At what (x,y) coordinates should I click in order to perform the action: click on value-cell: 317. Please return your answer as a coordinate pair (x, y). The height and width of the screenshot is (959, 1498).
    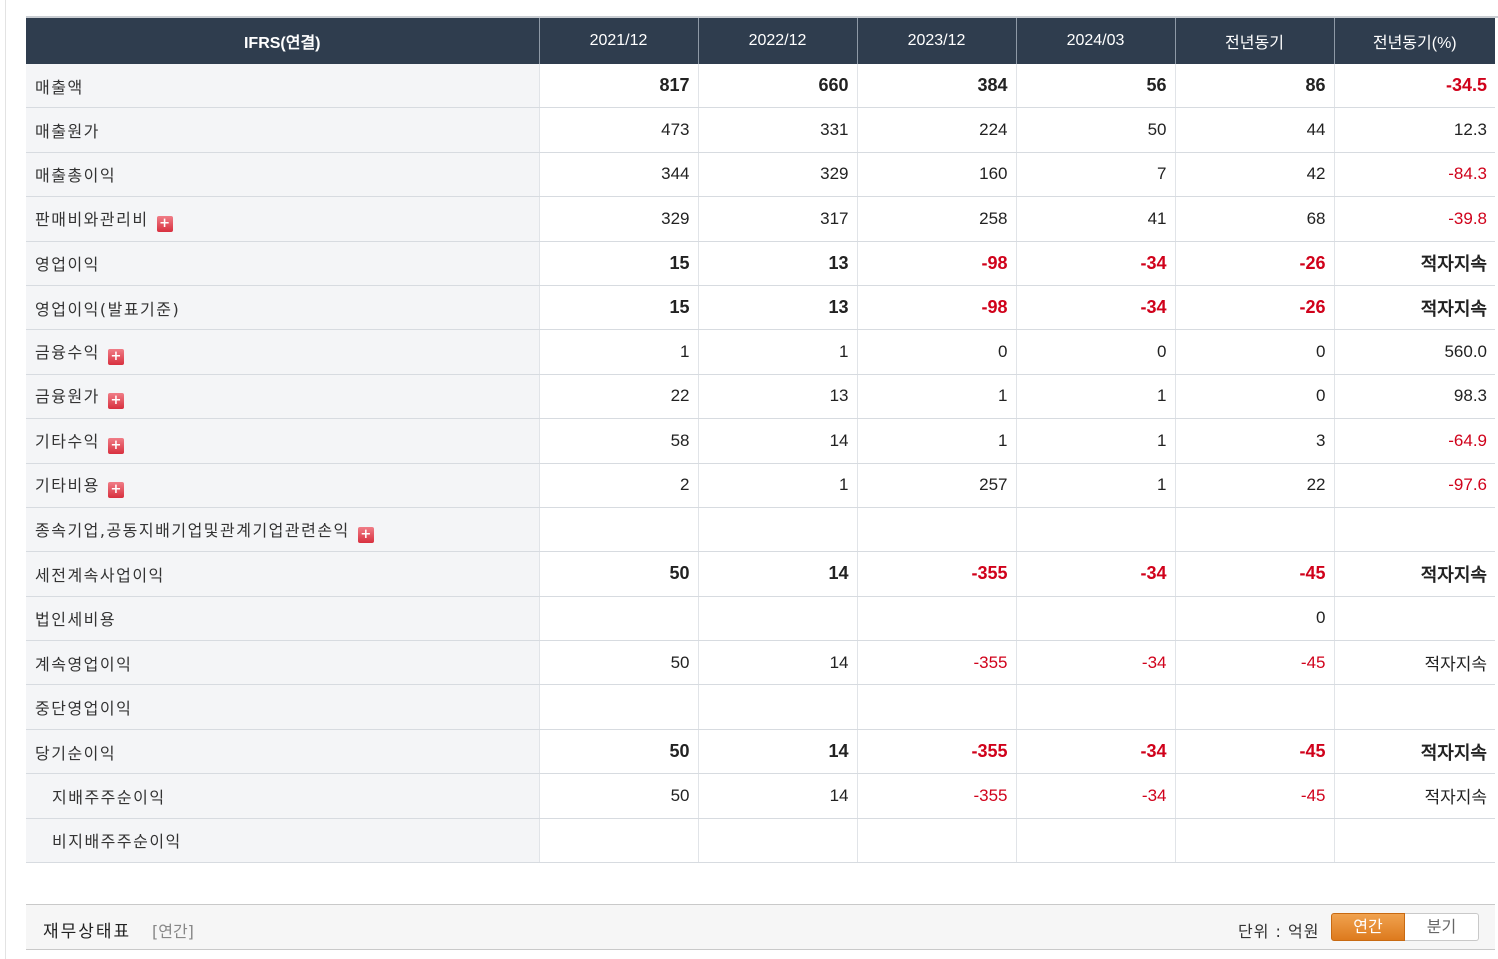
    Looking at the image, I should click on (777, 219).